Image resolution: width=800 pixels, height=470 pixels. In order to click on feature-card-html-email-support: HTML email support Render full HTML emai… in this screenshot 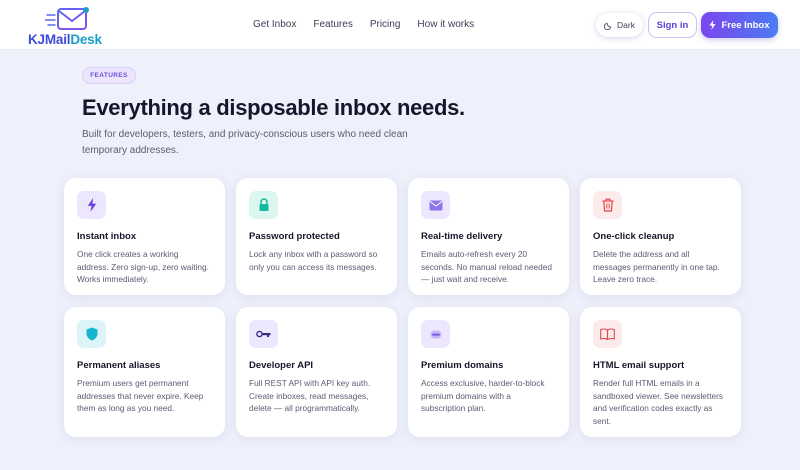, I will do `click(660, 372)`.